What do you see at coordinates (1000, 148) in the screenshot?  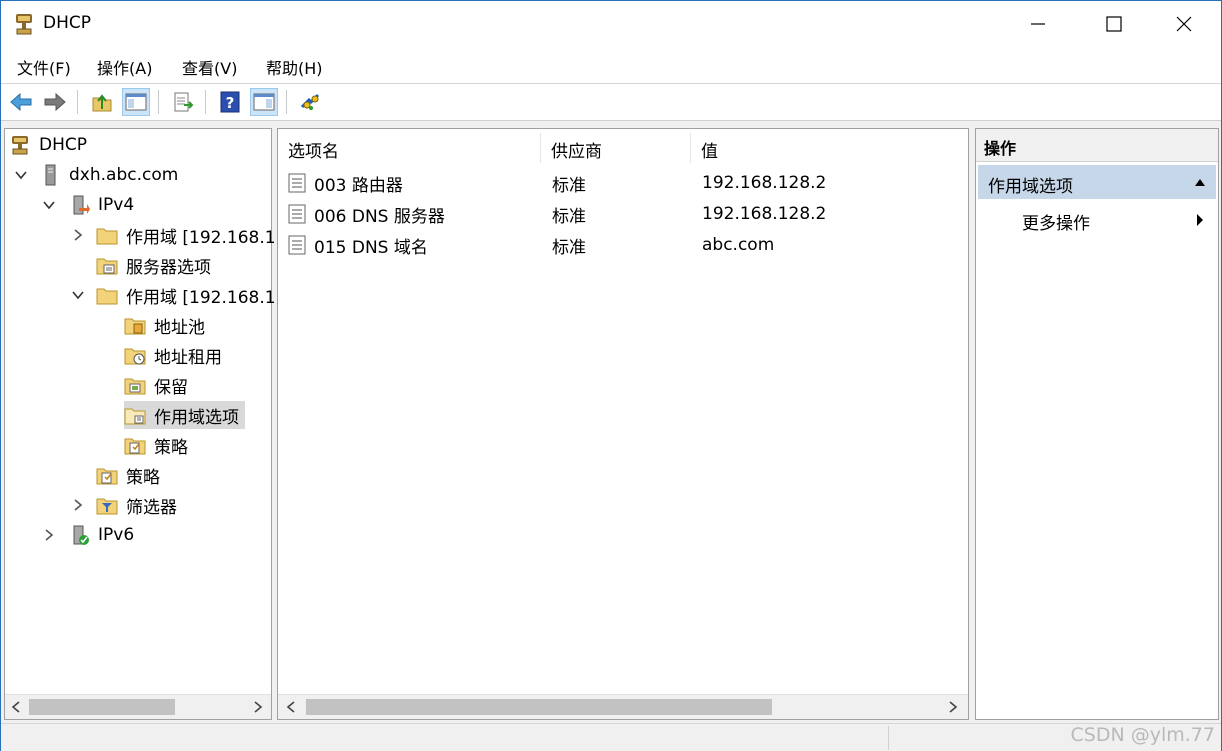 I see `actions-header-label: 操作` at bounding box center [1000, 148].